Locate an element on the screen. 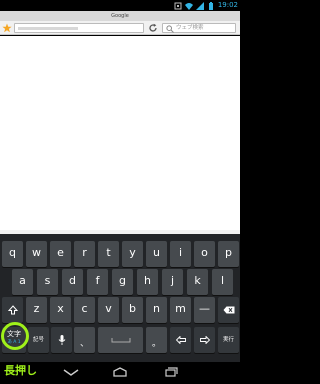 The height and width of the screenshot is (384, 320). key-label: y is located at coordinates (132, 252).